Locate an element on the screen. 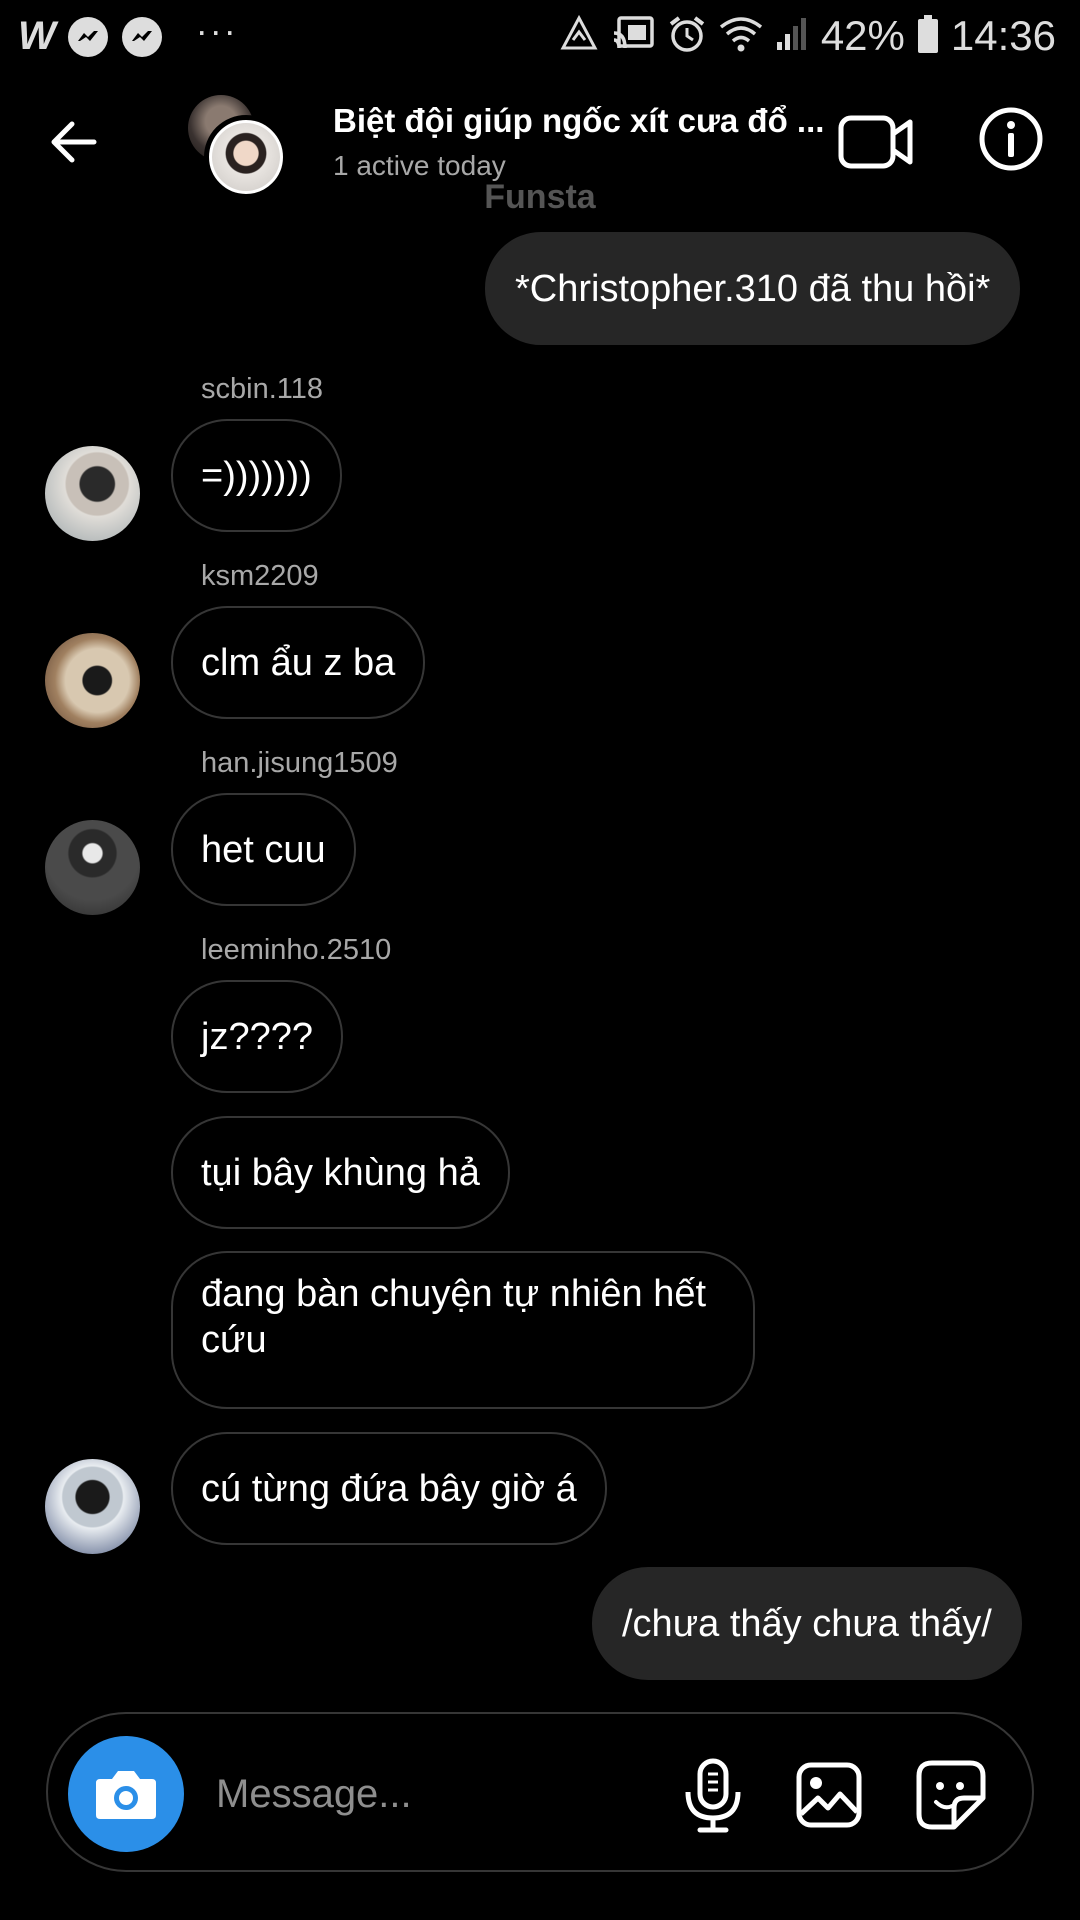 The height and width of the screenshot is (1920, 1080). back-button is located at coordinates (74, 142).